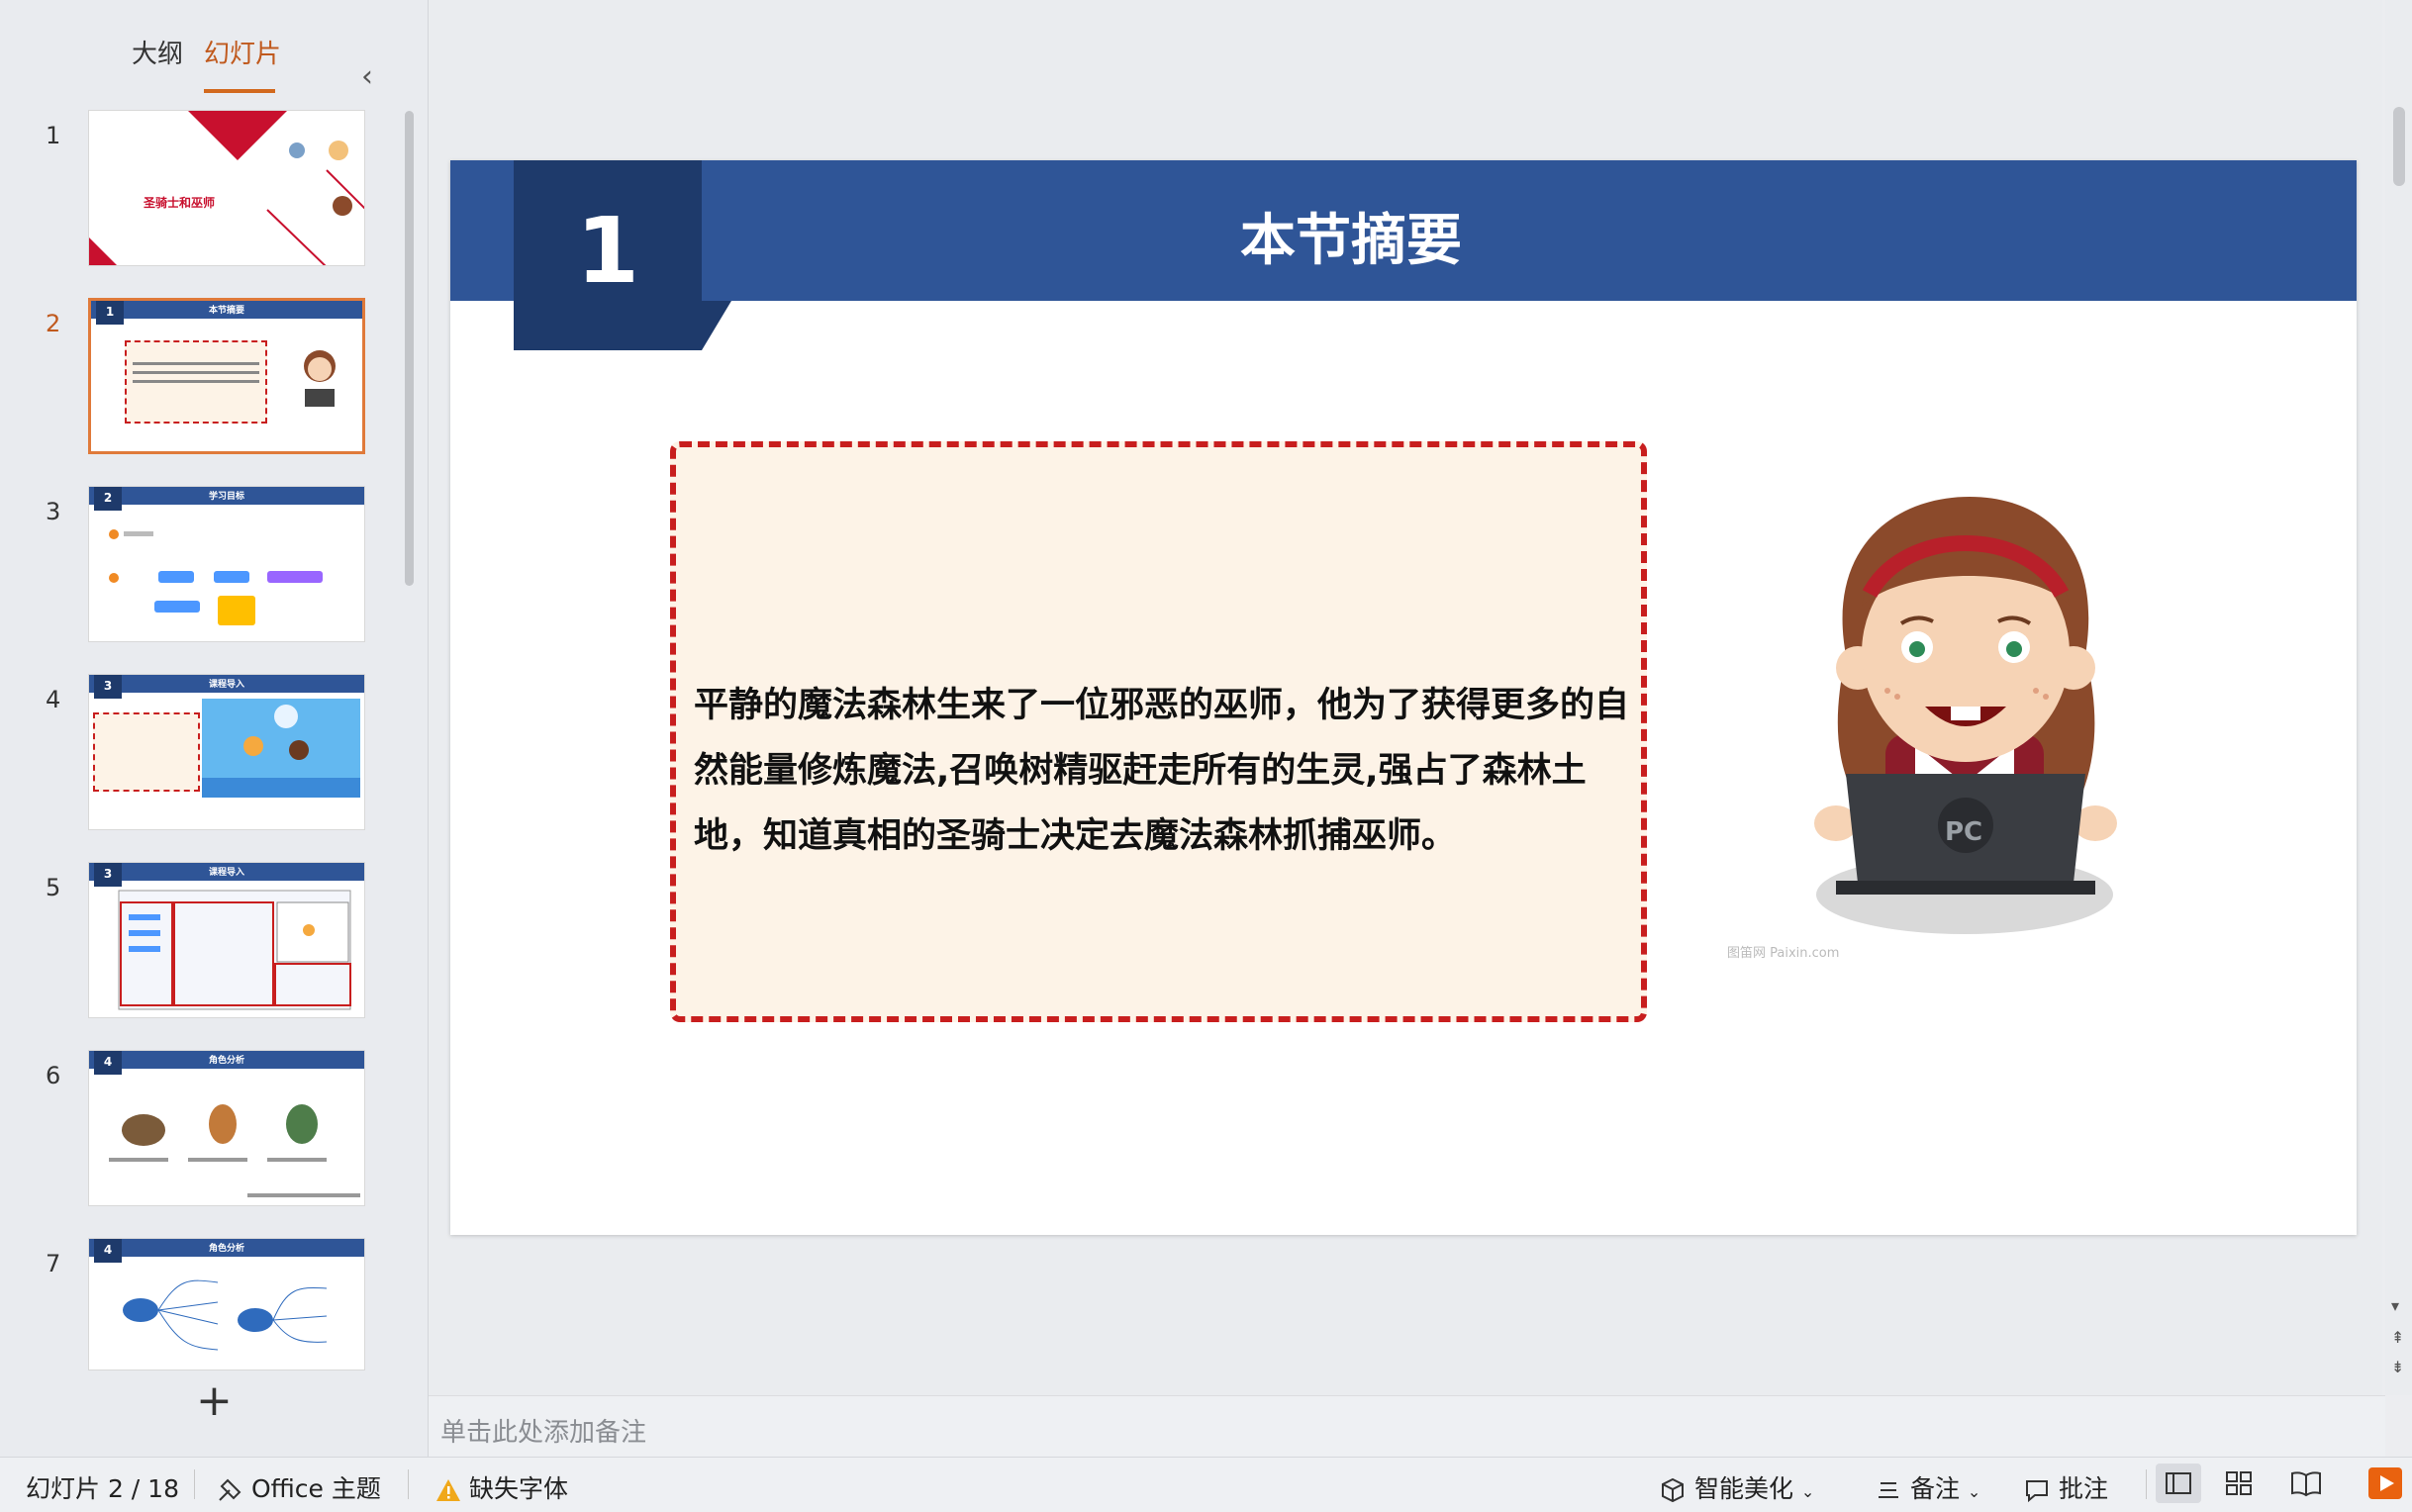 Image resolution: width=2412 pixels, height=1512 pixels. I want to click on slide-thumbnail-1: 圣骑士和巫师, so click(226, 188).